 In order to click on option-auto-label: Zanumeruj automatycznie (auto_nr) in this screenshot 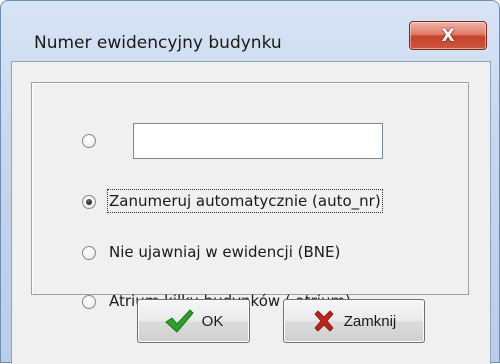, I will do `click(245, 201)`.